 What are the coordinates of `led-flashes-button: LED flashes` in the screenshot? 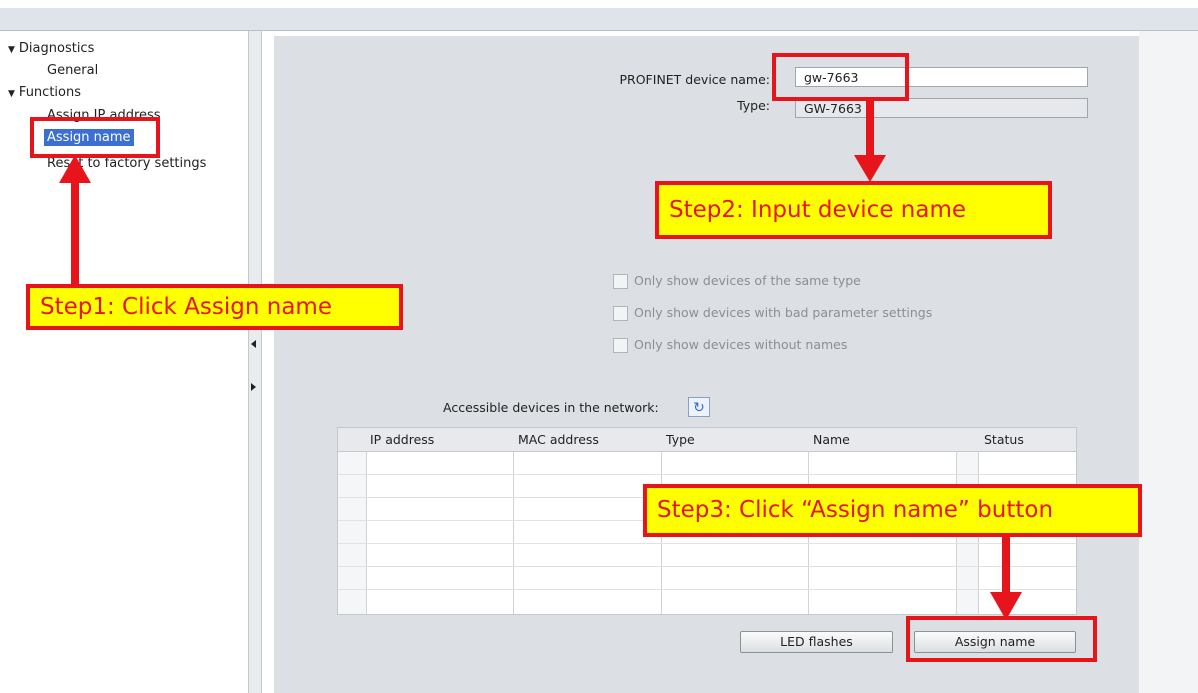 It's located at (816, 642).